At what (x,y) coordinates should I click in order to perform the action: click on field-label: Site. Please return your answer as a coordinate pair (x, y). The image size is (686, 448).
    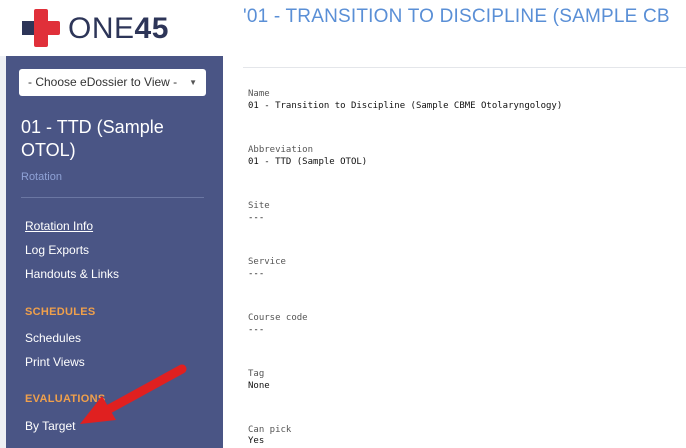
    Looking at the image, I should click on (259, 206).